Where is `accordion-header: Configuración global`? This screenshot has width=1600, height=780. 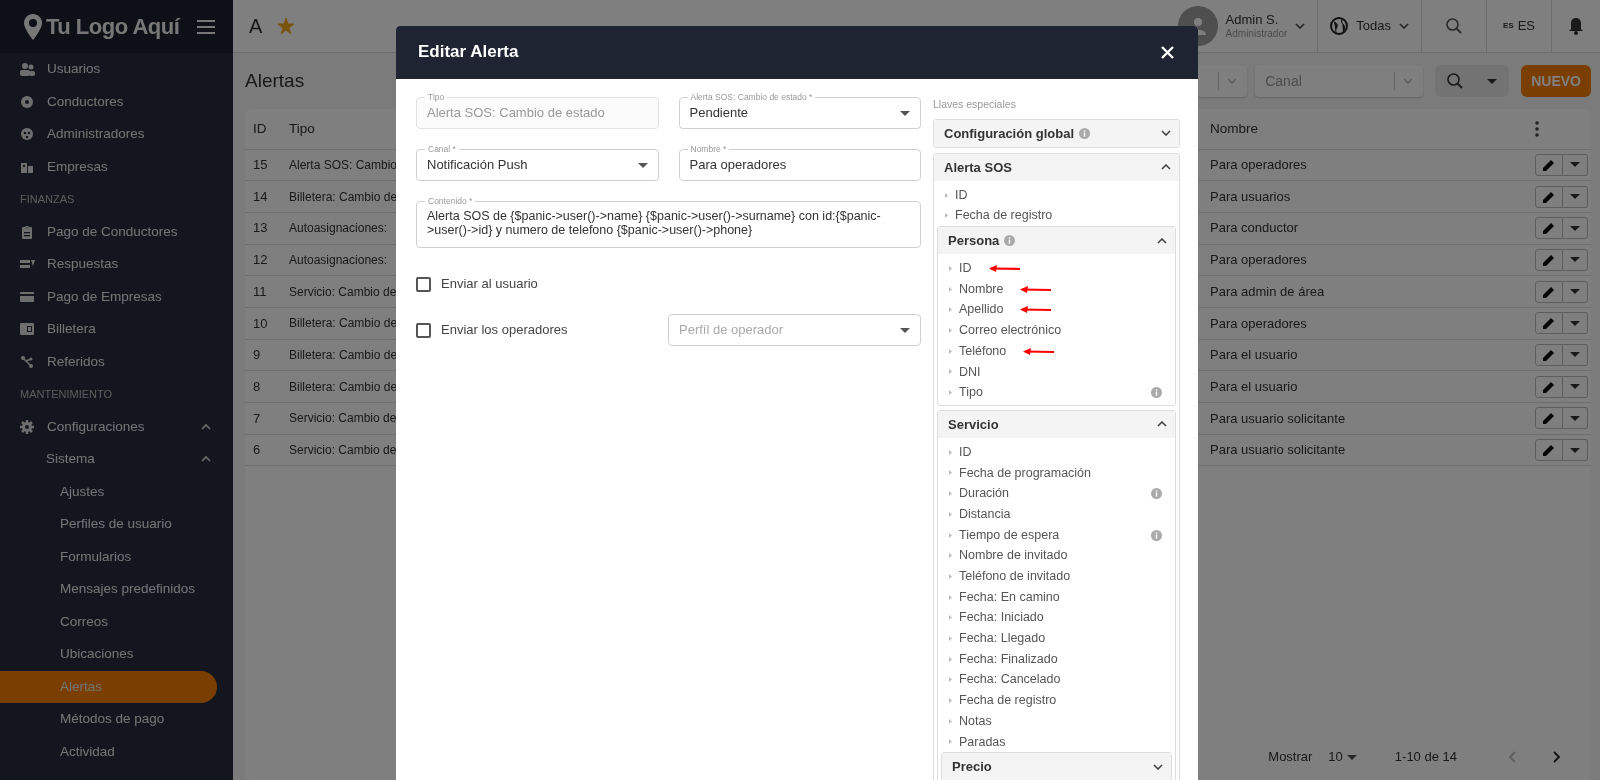 accordion-header: Configuración global is located at coordinates (1056, 133).